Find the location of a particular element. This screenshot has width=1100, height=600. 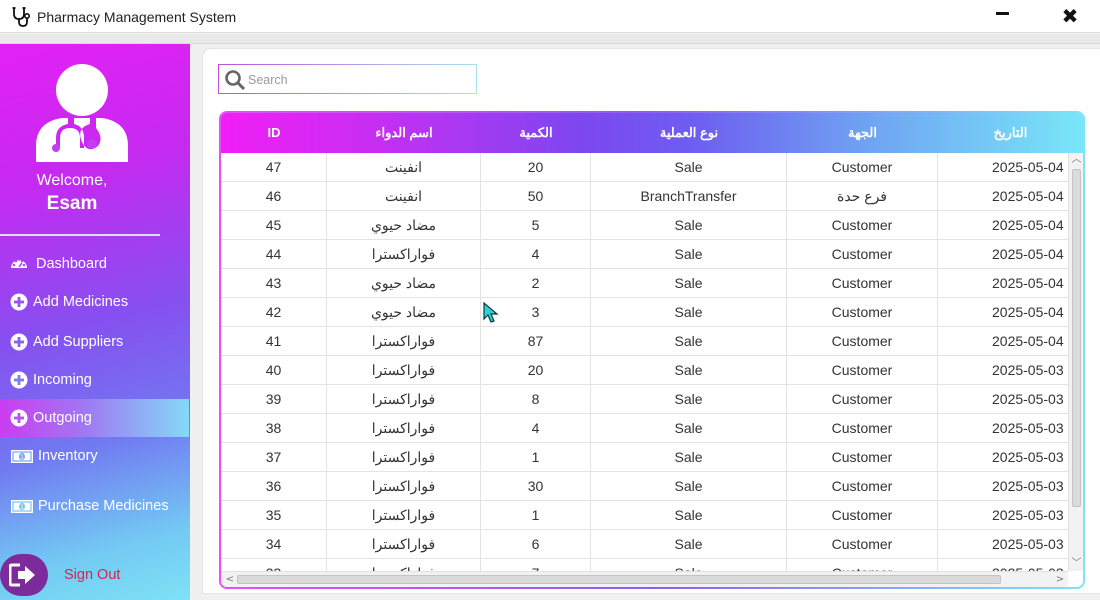

horizontal-scrollbar: < > is located at coordinates (644, 579).